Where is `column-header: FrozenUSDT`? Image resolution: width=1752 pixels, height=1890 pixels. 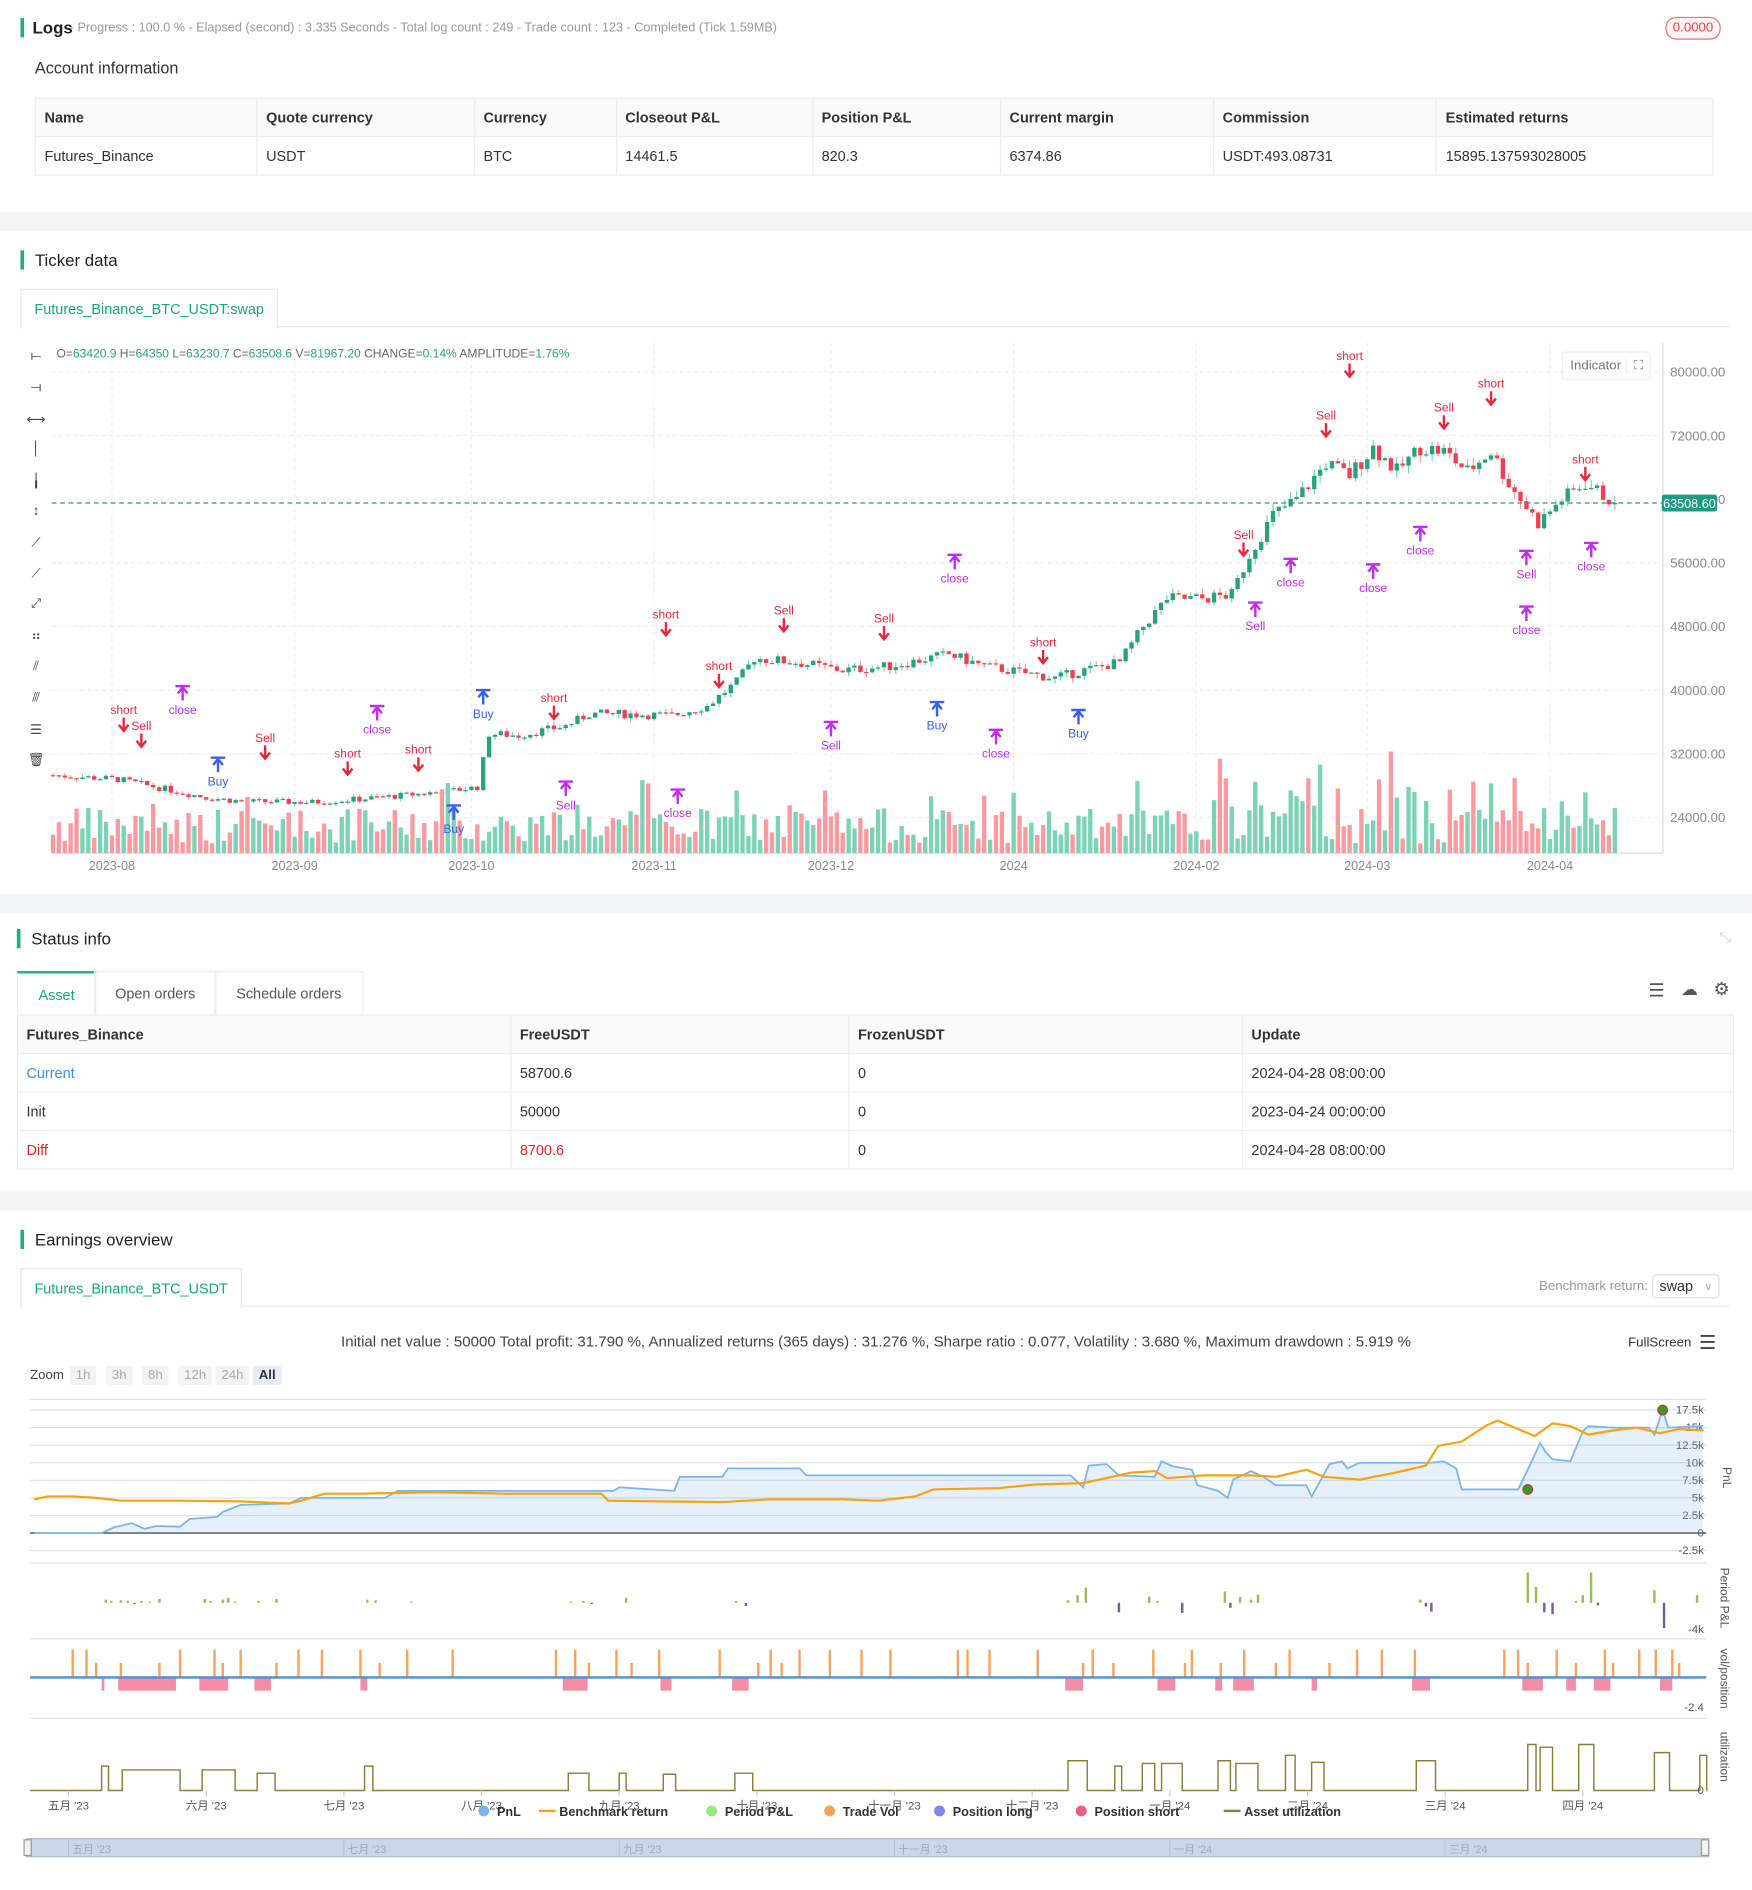 column-header: FrozenUSDT is located at coordinates (1046, 1034).